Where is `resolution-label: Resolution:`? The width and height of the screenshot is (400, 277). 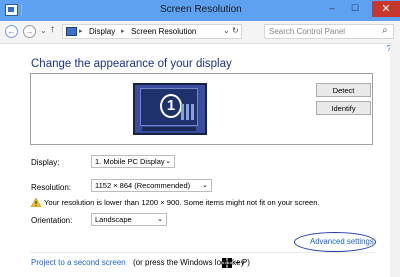 resolution-label: Resolution: is located at coordinates (51, 187).